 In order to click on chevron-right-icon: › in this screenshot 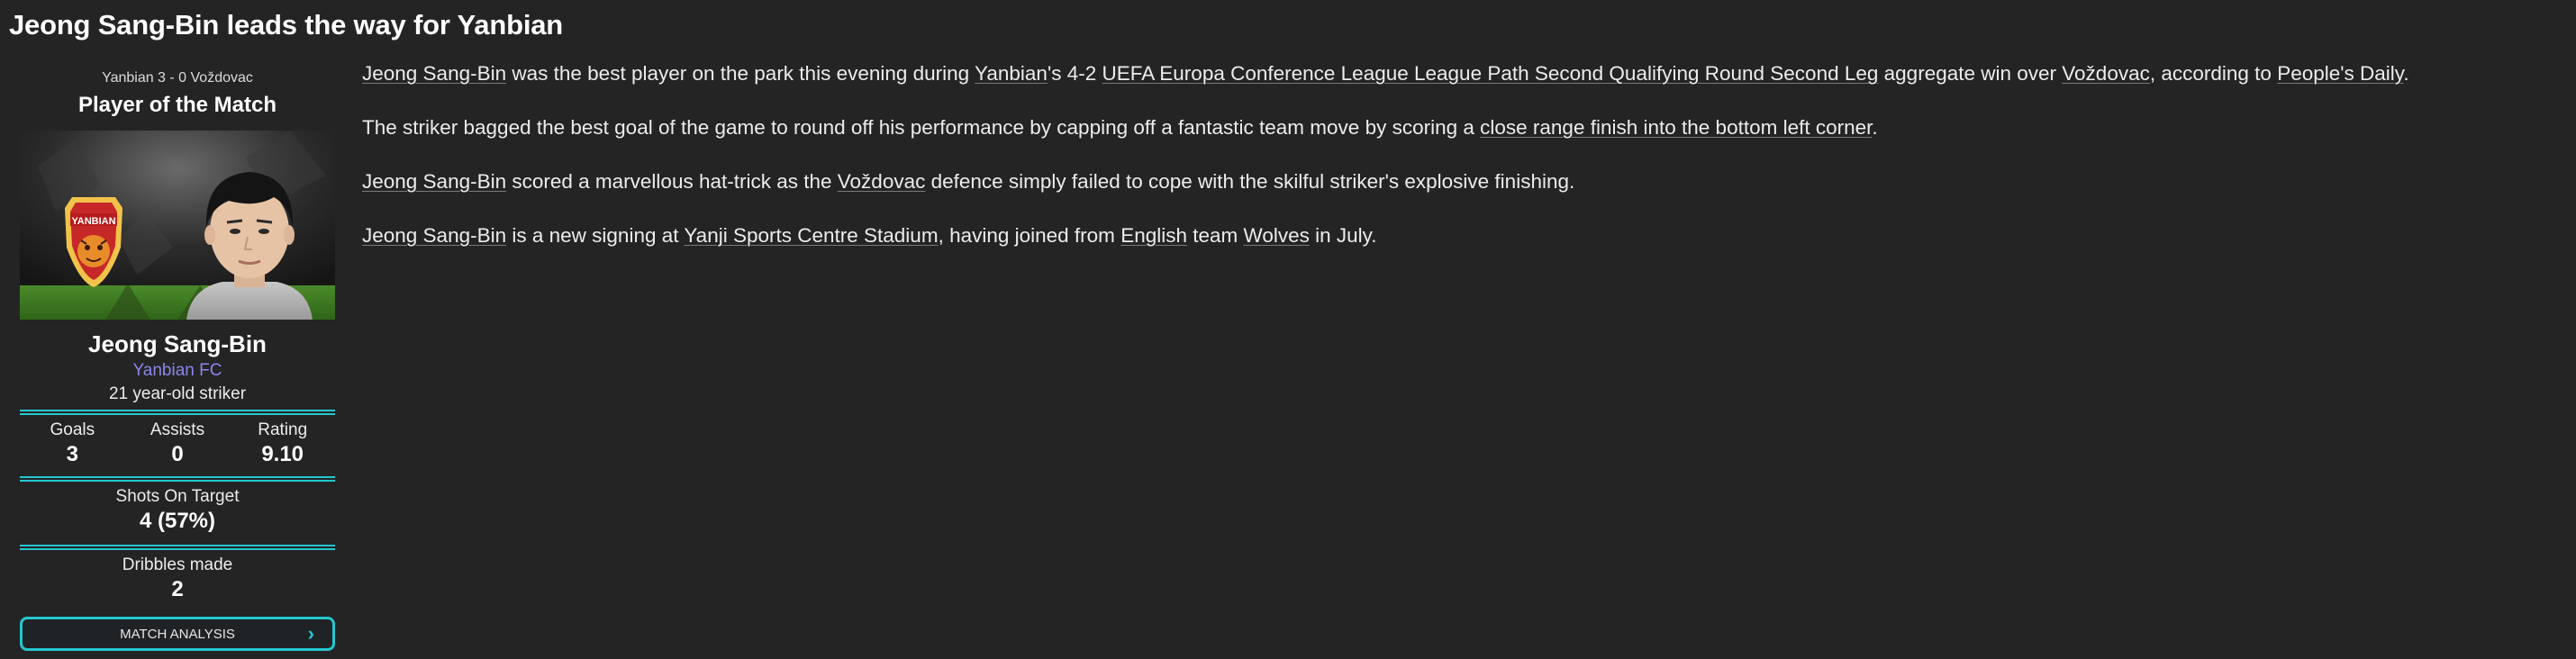, I will do `click(311, 633)`.